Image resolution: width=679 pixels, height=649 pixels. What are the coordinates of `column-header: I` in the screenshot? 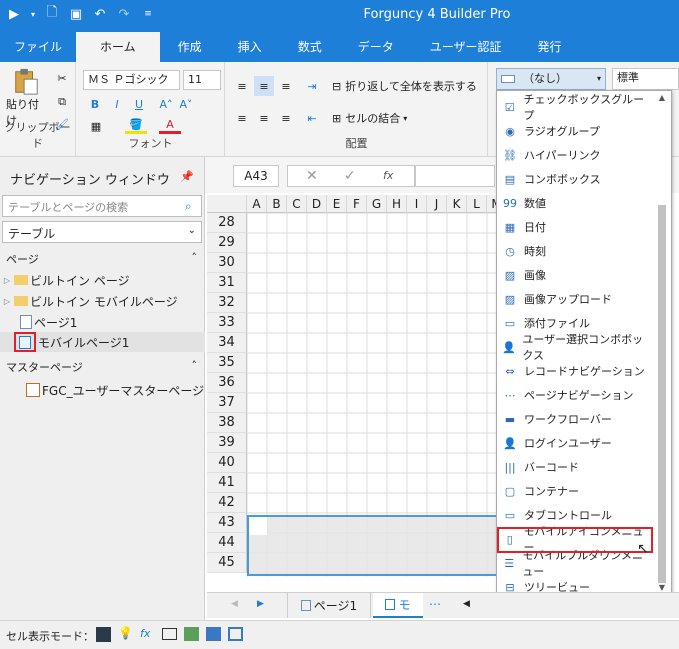 It's located at (417, 204).